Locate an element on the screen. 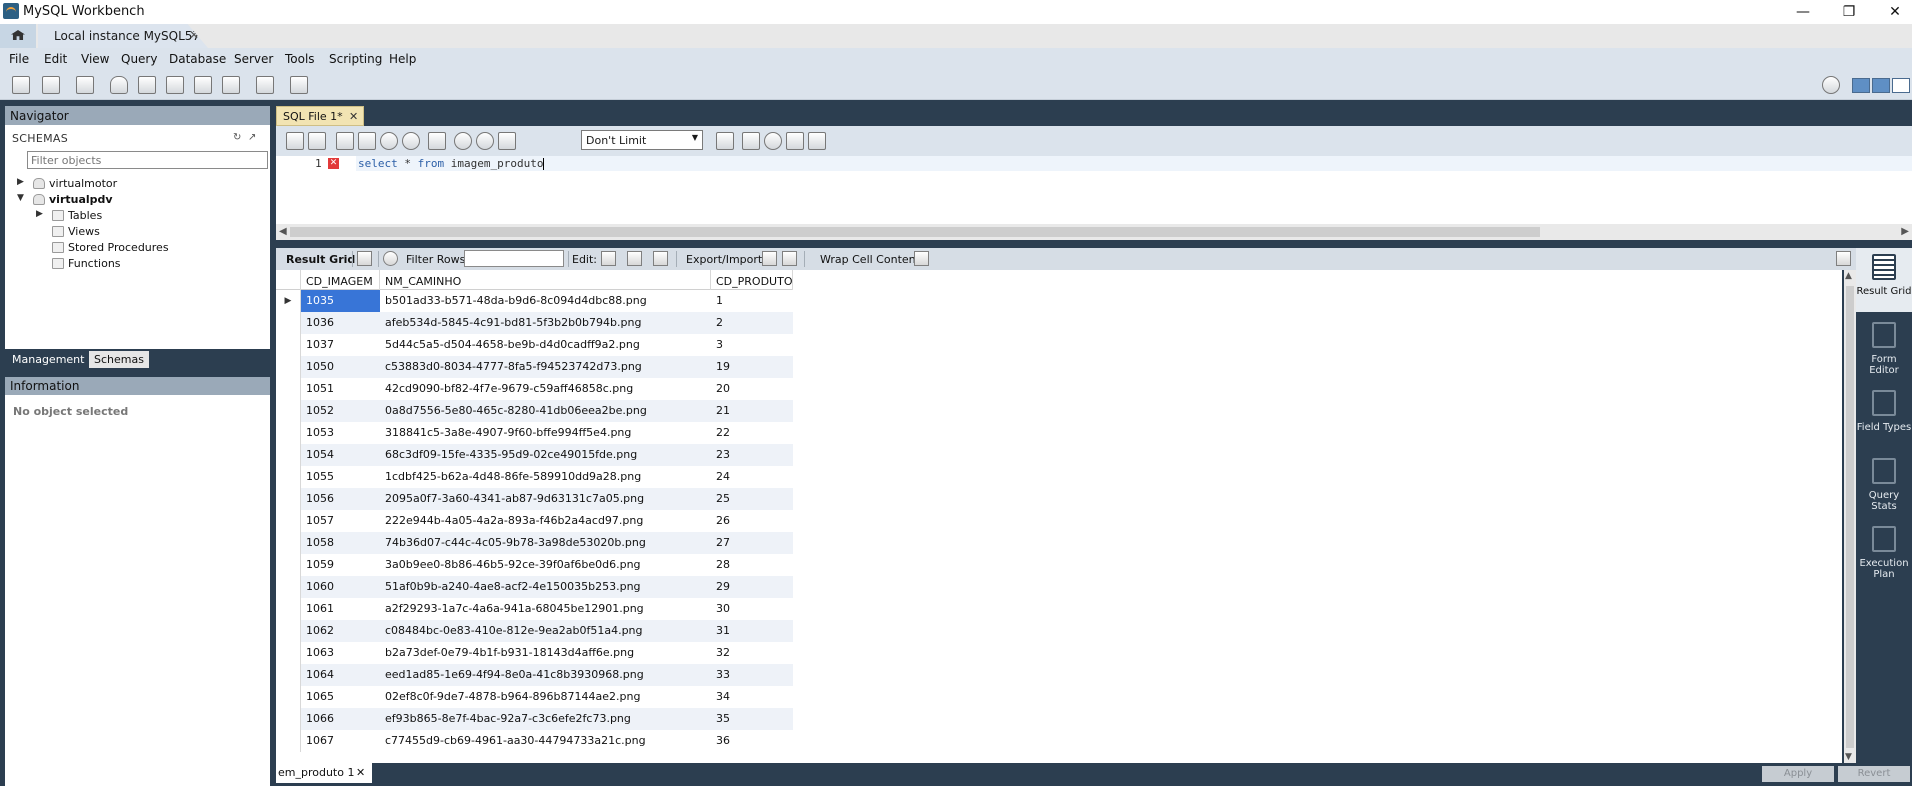 The image size is (1912, 786). sql-code-line: select * from imagem_produto is located at coordinates (451, 163).